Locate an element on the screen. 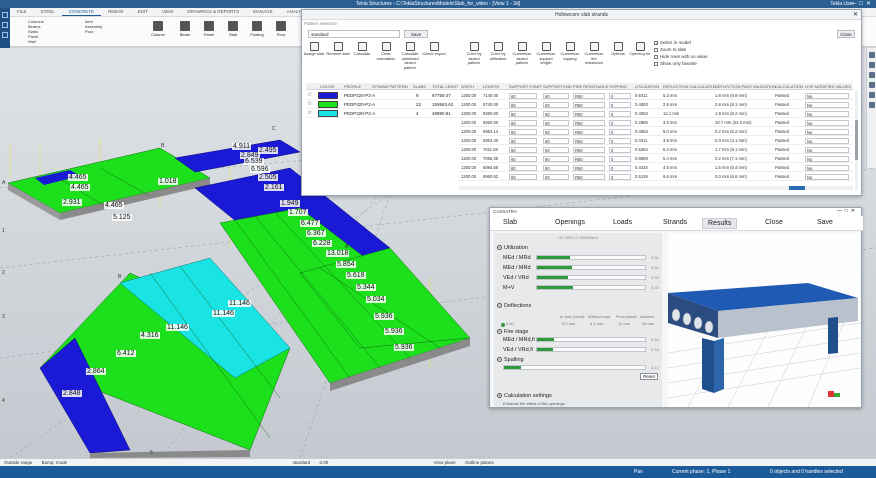  close-icon: ✕ is located at coordinates (855, 14).